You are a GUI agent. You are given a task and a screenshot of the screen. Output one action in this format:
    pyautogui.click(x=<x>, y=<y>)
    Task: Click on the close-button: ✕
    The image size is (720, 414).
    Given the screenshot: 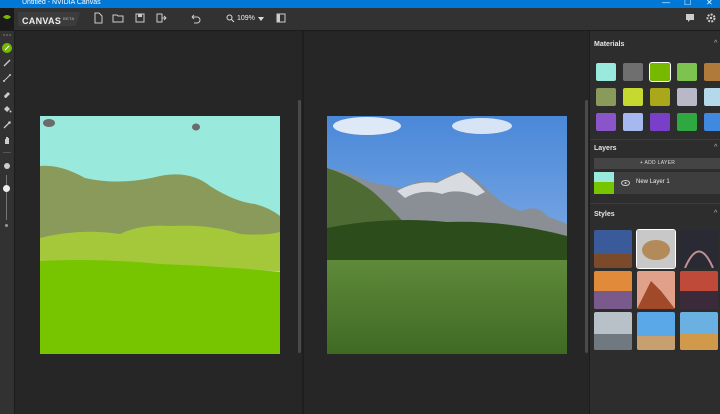 What is the action you would take?
    pyautogui.click(x=709, y=4)
    